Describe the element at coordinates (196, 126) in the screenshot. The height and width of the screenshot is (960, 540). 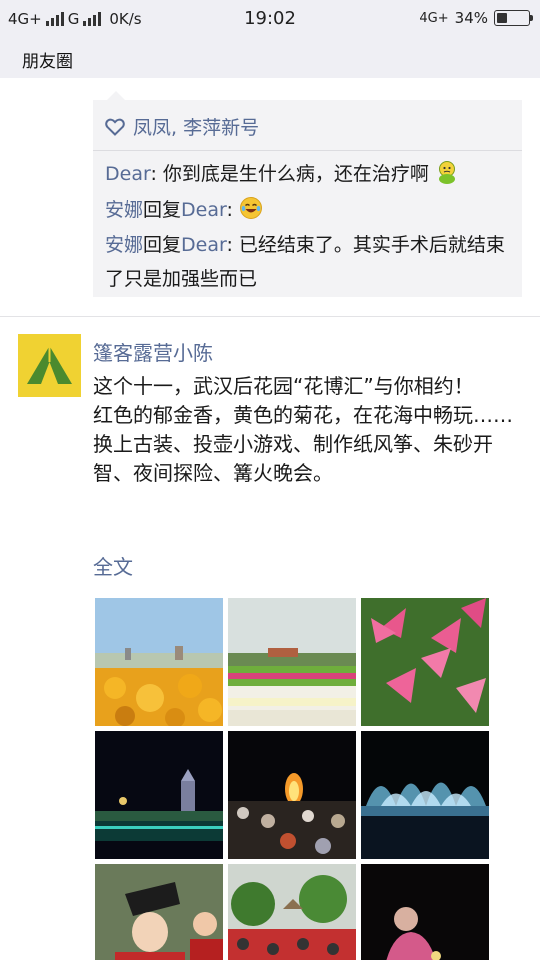
I see `likes-names: 凤凤, 李萍新号` at that location.